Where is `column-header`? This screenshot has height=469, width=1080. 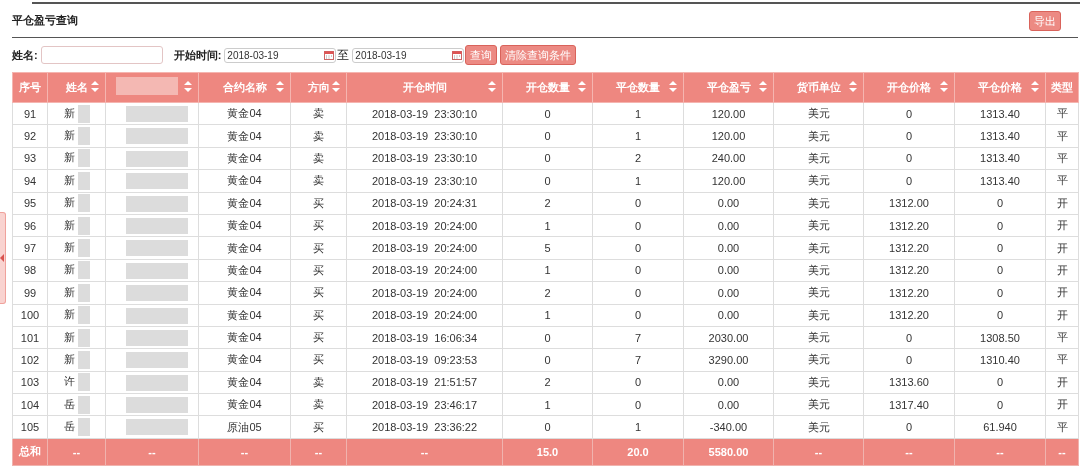 column-header is located at coordinates (152, 87).